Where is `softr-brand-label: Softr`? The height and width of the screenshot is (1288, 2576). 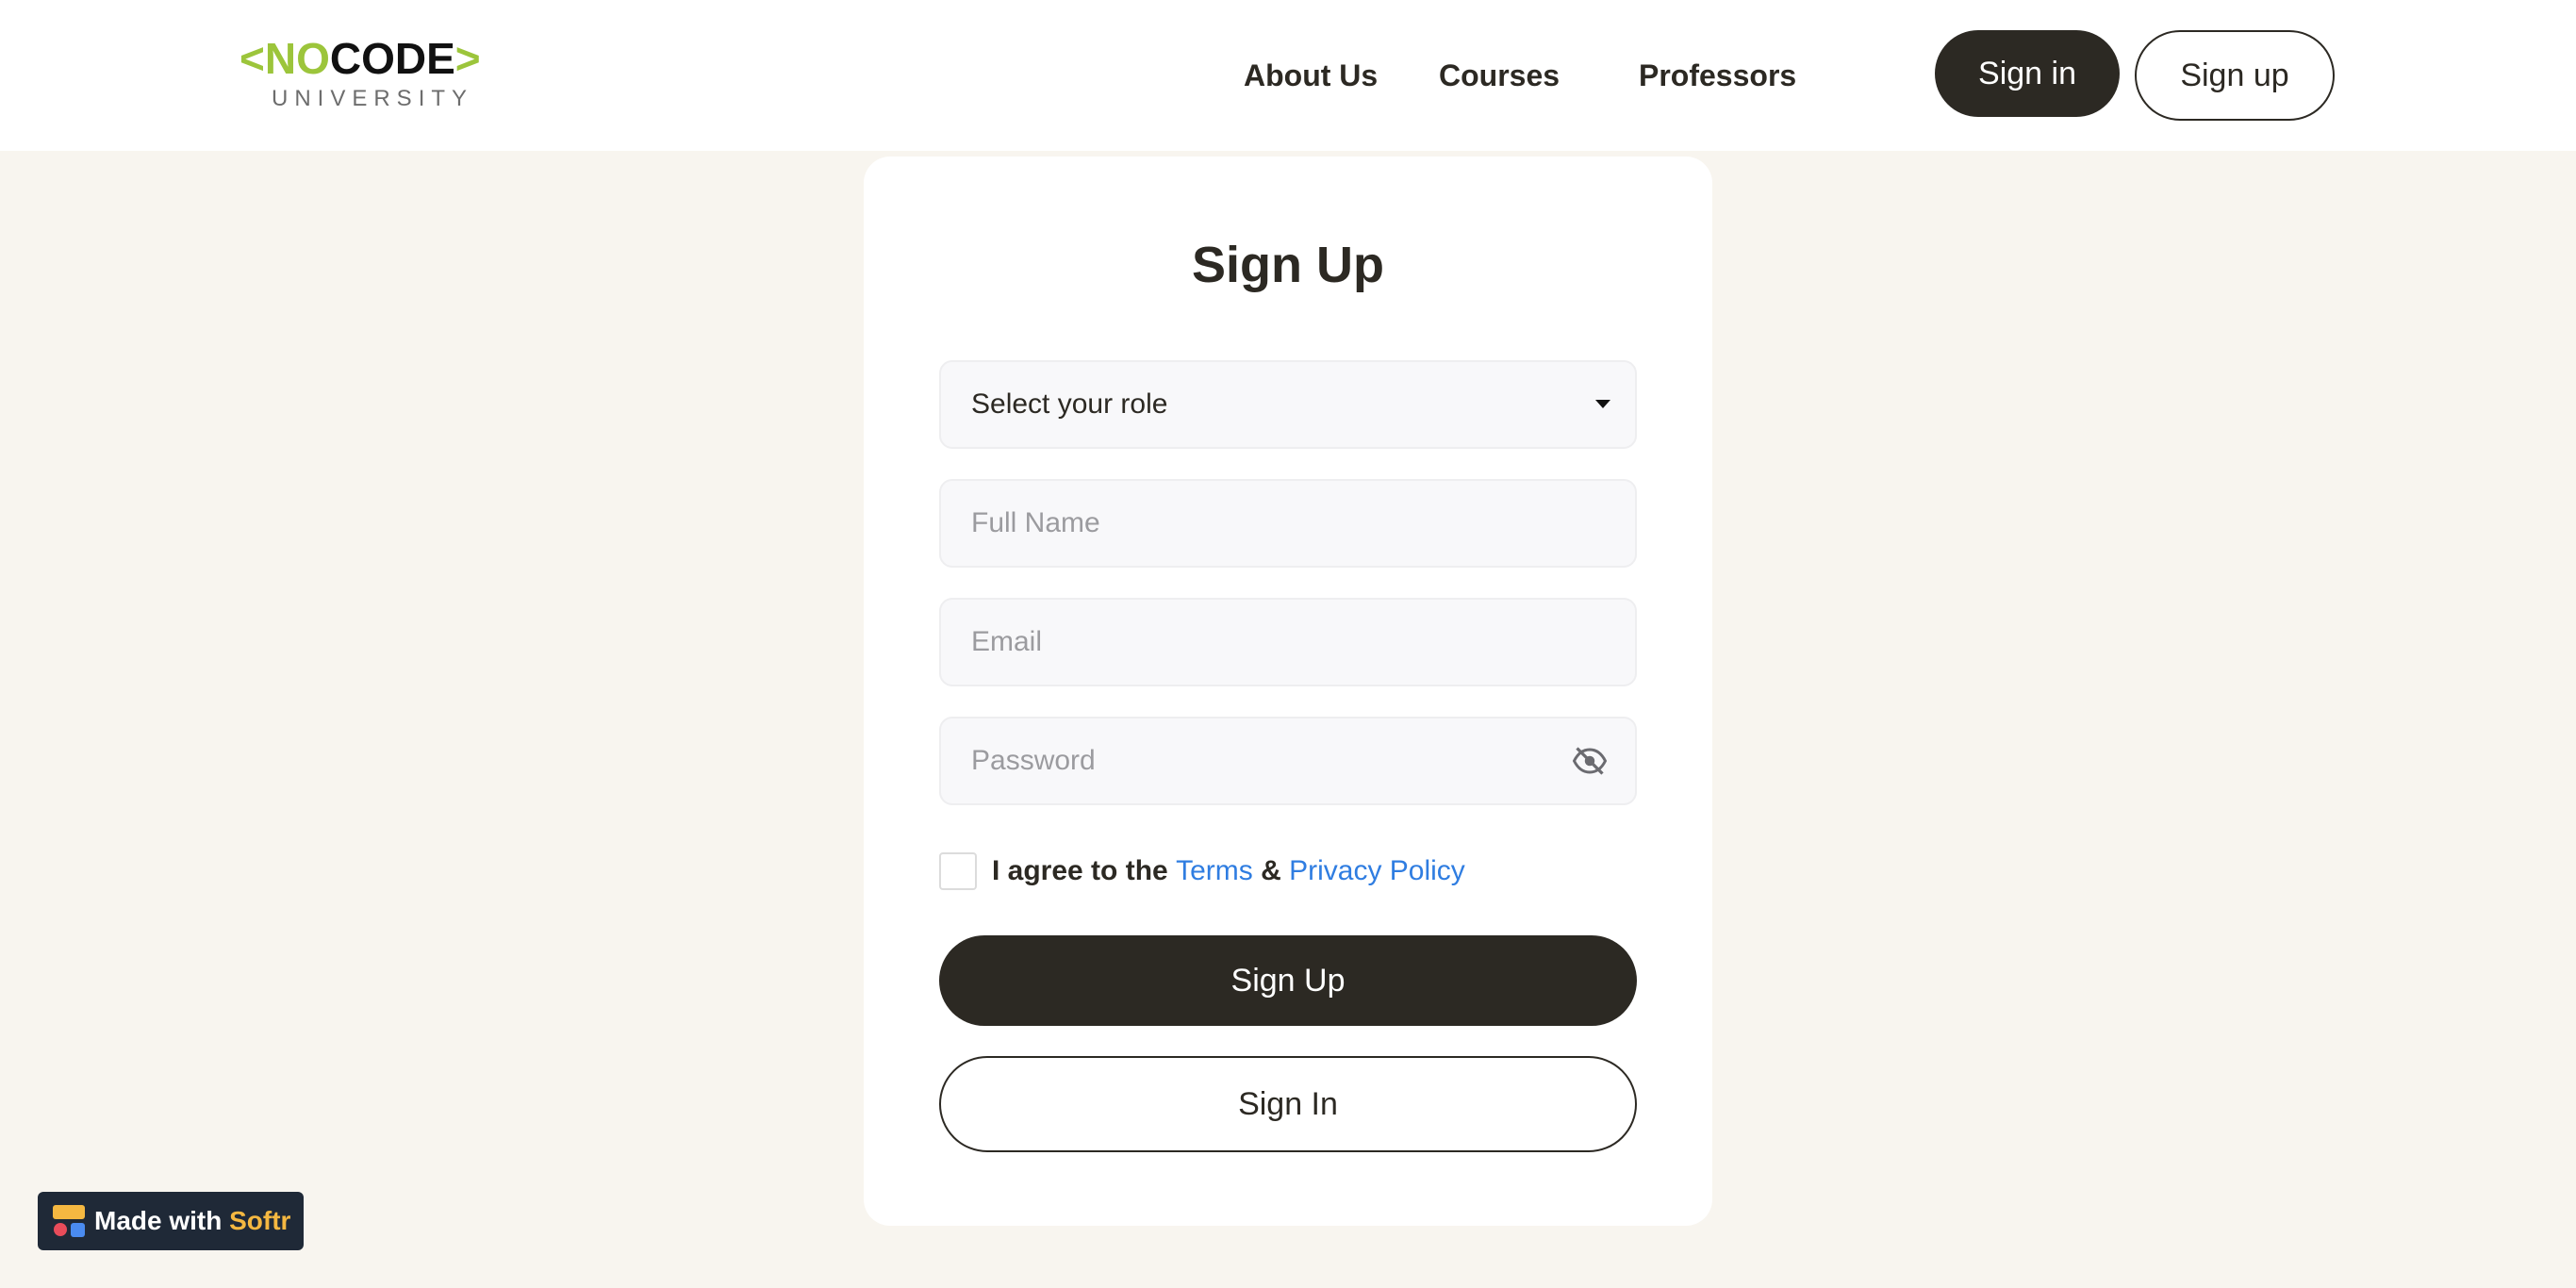
softr-brand-label: Softr is located at coordinates (260, 1220).